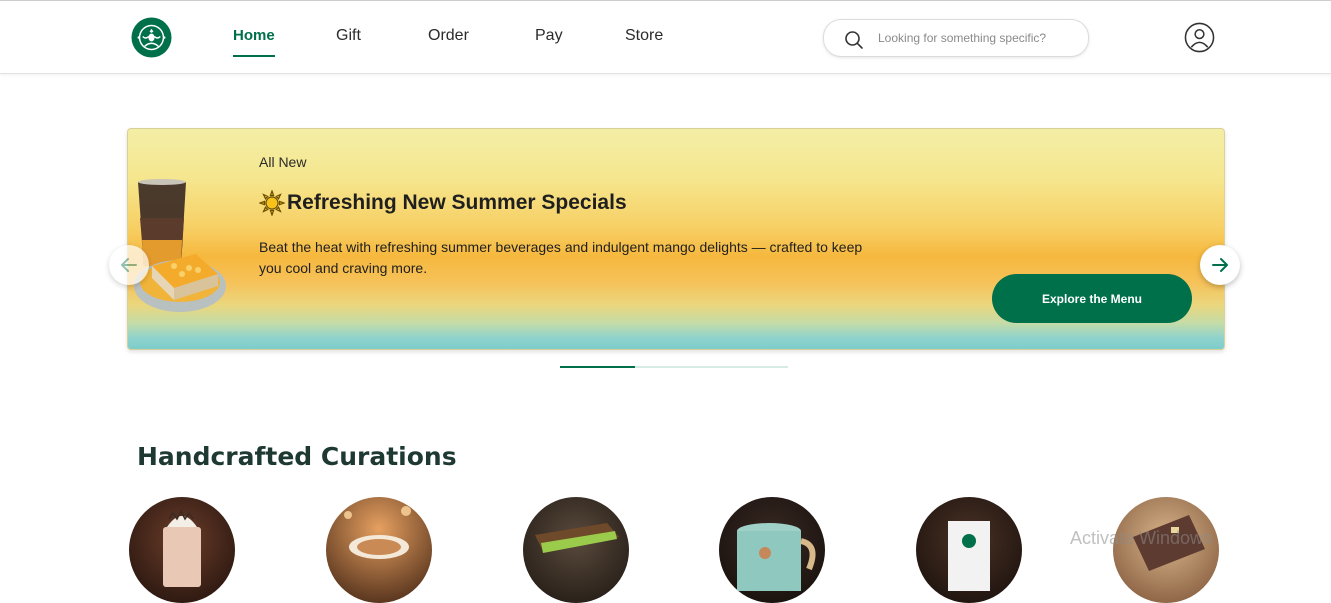 Image resolution: width=1331 pixels, height=603 pixels. Describe the element at coordinates (1238, 238) in the screenshot. I see `next-slide-peek` at that location.